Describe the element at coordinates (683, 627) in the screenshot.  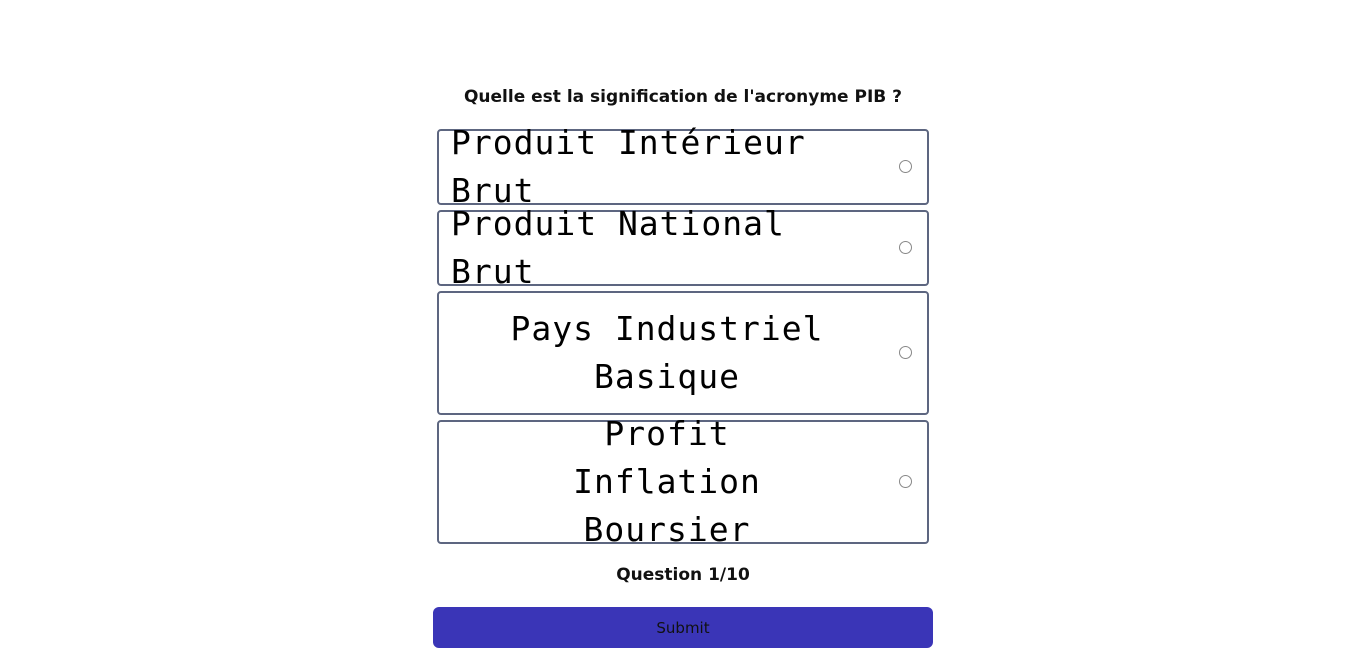
I see `submit-button: Submit` at that location.